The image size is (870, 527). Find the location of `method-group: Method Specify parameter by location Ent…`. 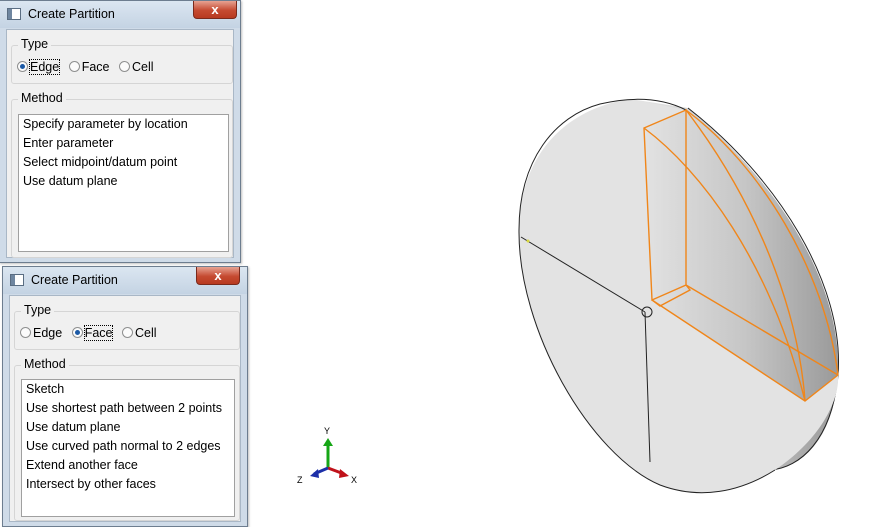

method-group: Method Specify parameter by location Ent… is located at coordinates (122, 174).